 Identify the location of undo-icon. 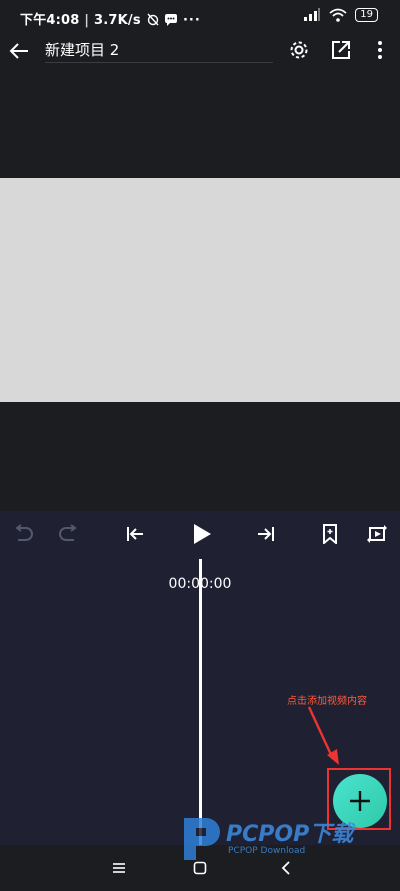
(23, 533).